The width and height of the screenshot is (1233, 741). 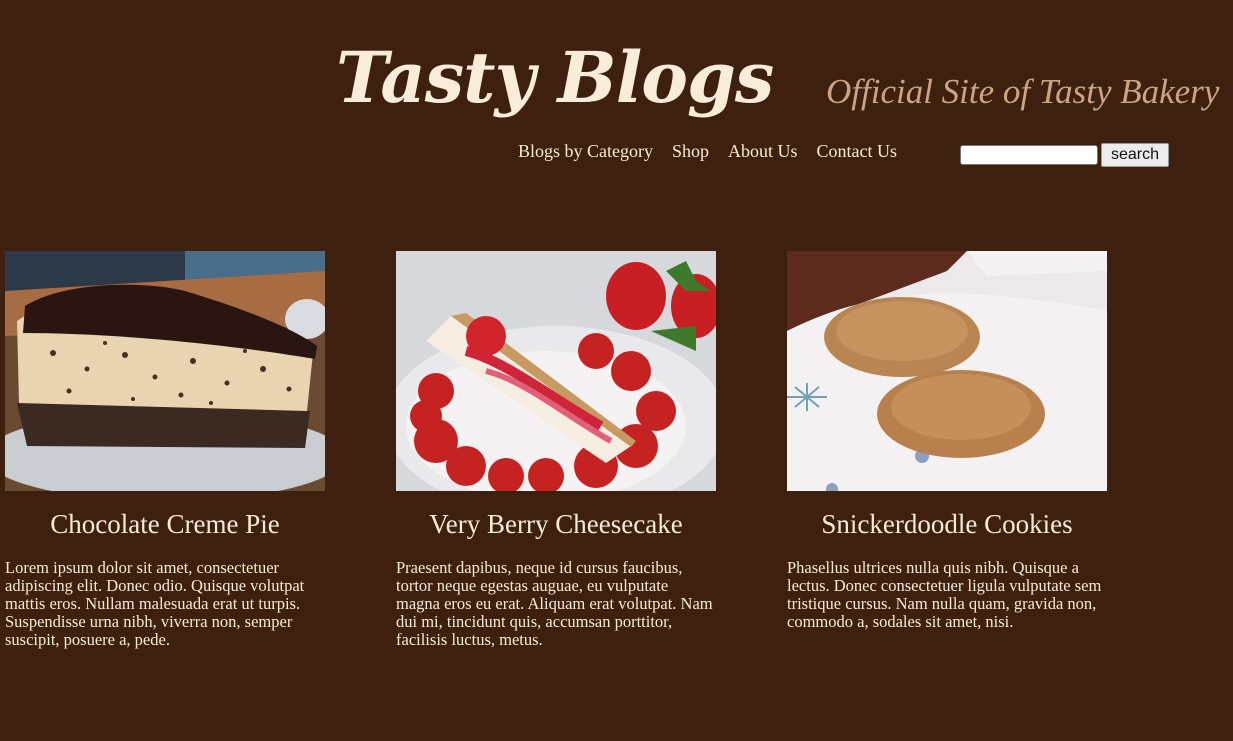 I want to click on nav-link-blogs-by-category: Blogs by Category, so click(x=585, y=151).